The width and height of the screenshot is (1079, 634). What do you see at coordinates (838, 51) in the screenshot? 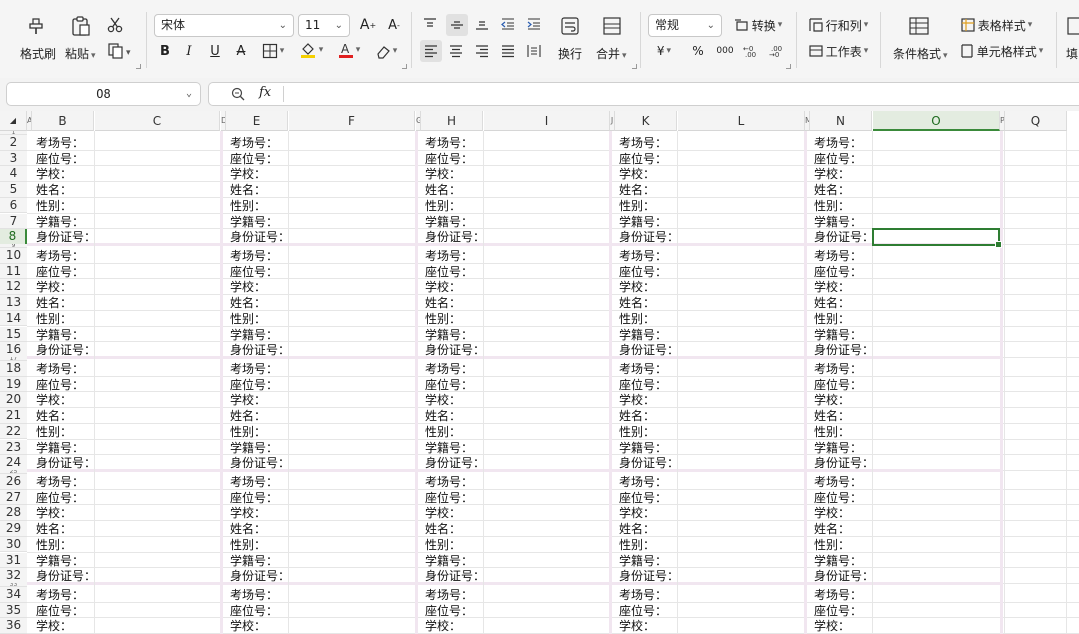
I see `worksheet-button: 工作表 ▾` at bounding box center [838, 51].